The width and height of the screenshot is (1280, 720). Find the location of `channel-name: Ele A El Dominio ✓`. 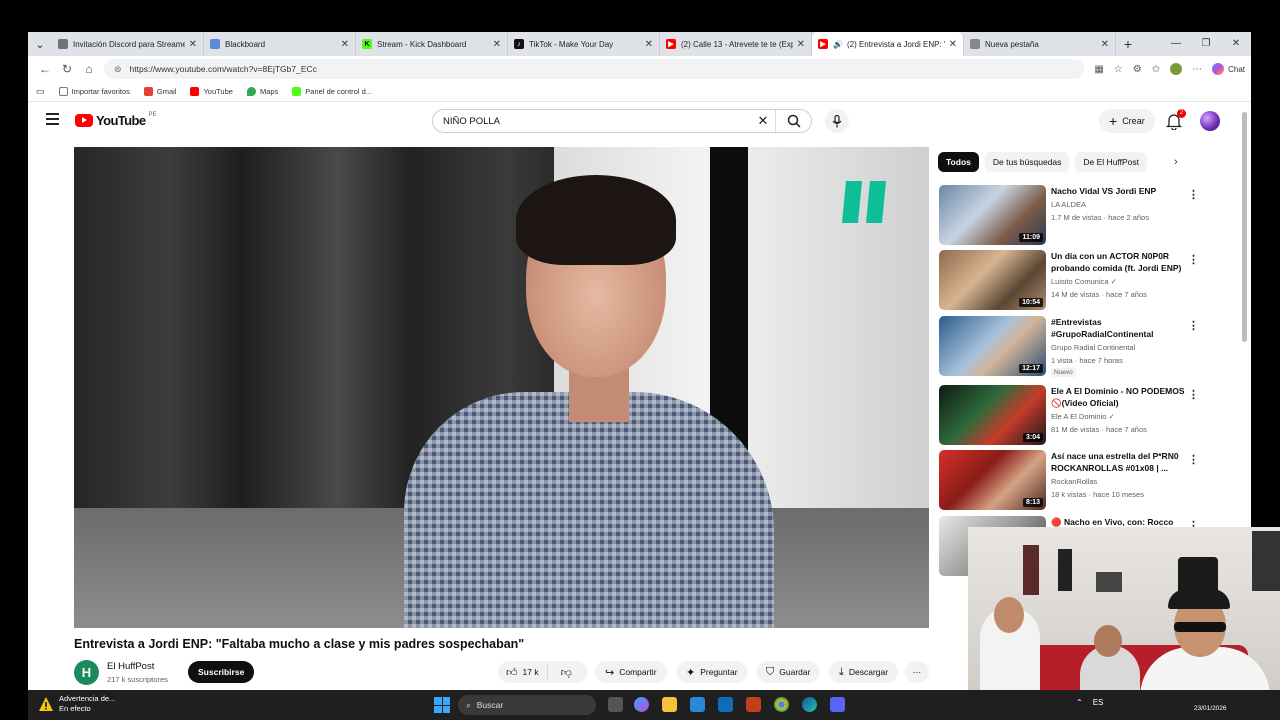

channel-name: Ele A El Dominio ✓ is located at coordinates (1083, 416).